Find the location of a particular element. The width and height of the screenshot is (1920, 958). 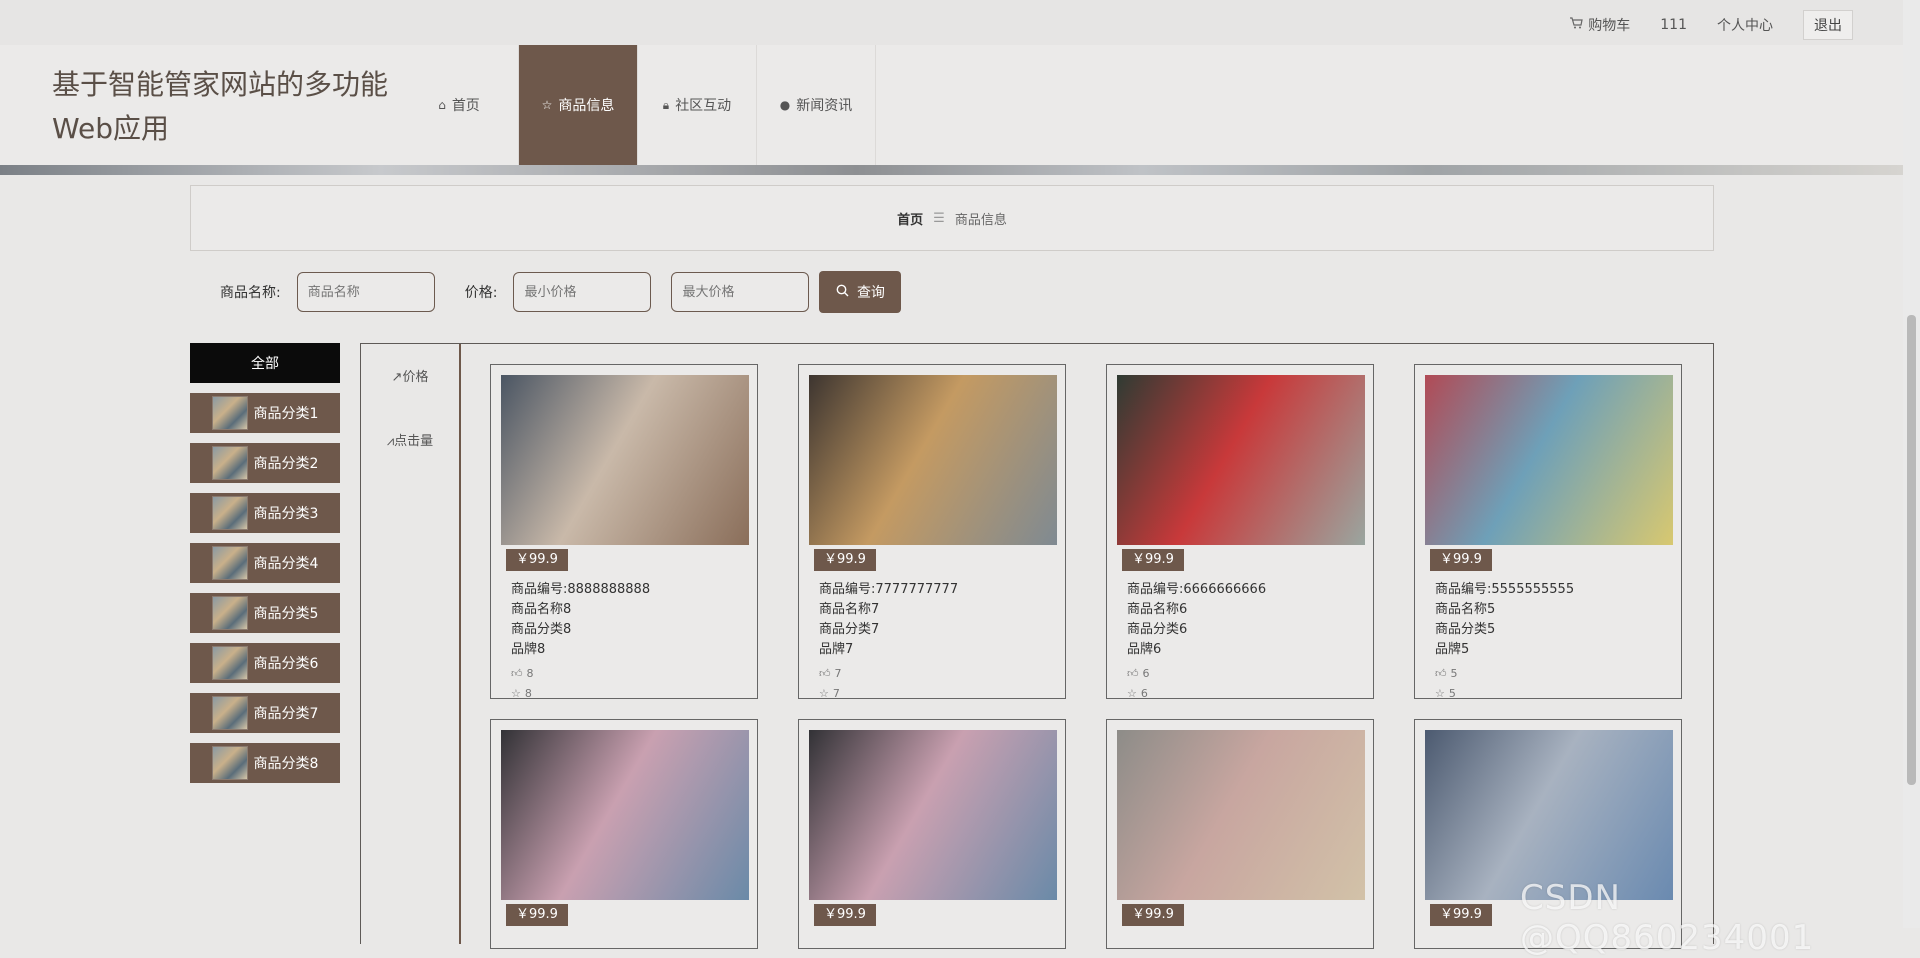

nav-home: ⌂ 首页 is located at coordinates (459, 105).